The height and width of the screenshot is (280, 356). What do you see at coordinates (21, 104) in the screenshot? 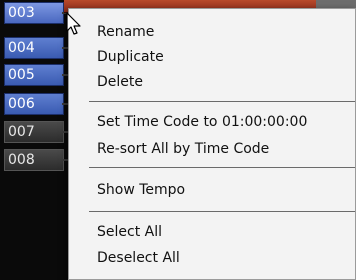
I see `track-number: 006` at bounding box center [21, 104].